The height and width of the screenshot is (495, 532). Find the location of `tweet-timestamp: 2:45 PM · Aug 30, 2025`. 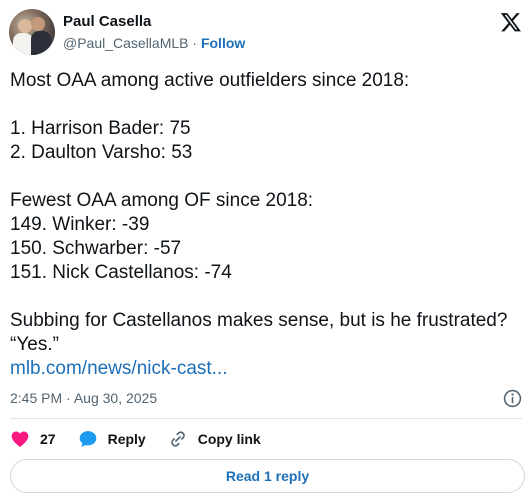

tweet-timestamp: 2:45 PM · Aug 30, 2025 is located at coordinates (83, 398).